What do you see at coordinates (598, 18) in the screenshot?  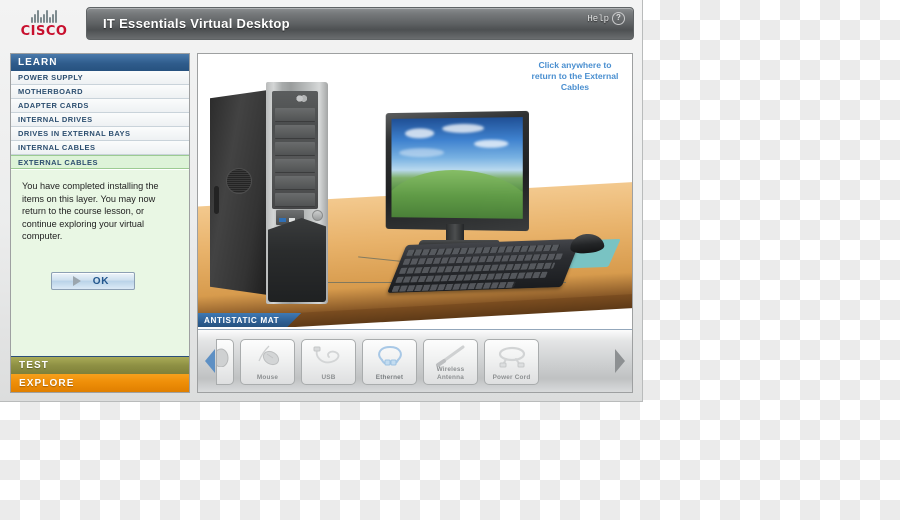 I see `help-label: Help` at bounding box center [598, 18].